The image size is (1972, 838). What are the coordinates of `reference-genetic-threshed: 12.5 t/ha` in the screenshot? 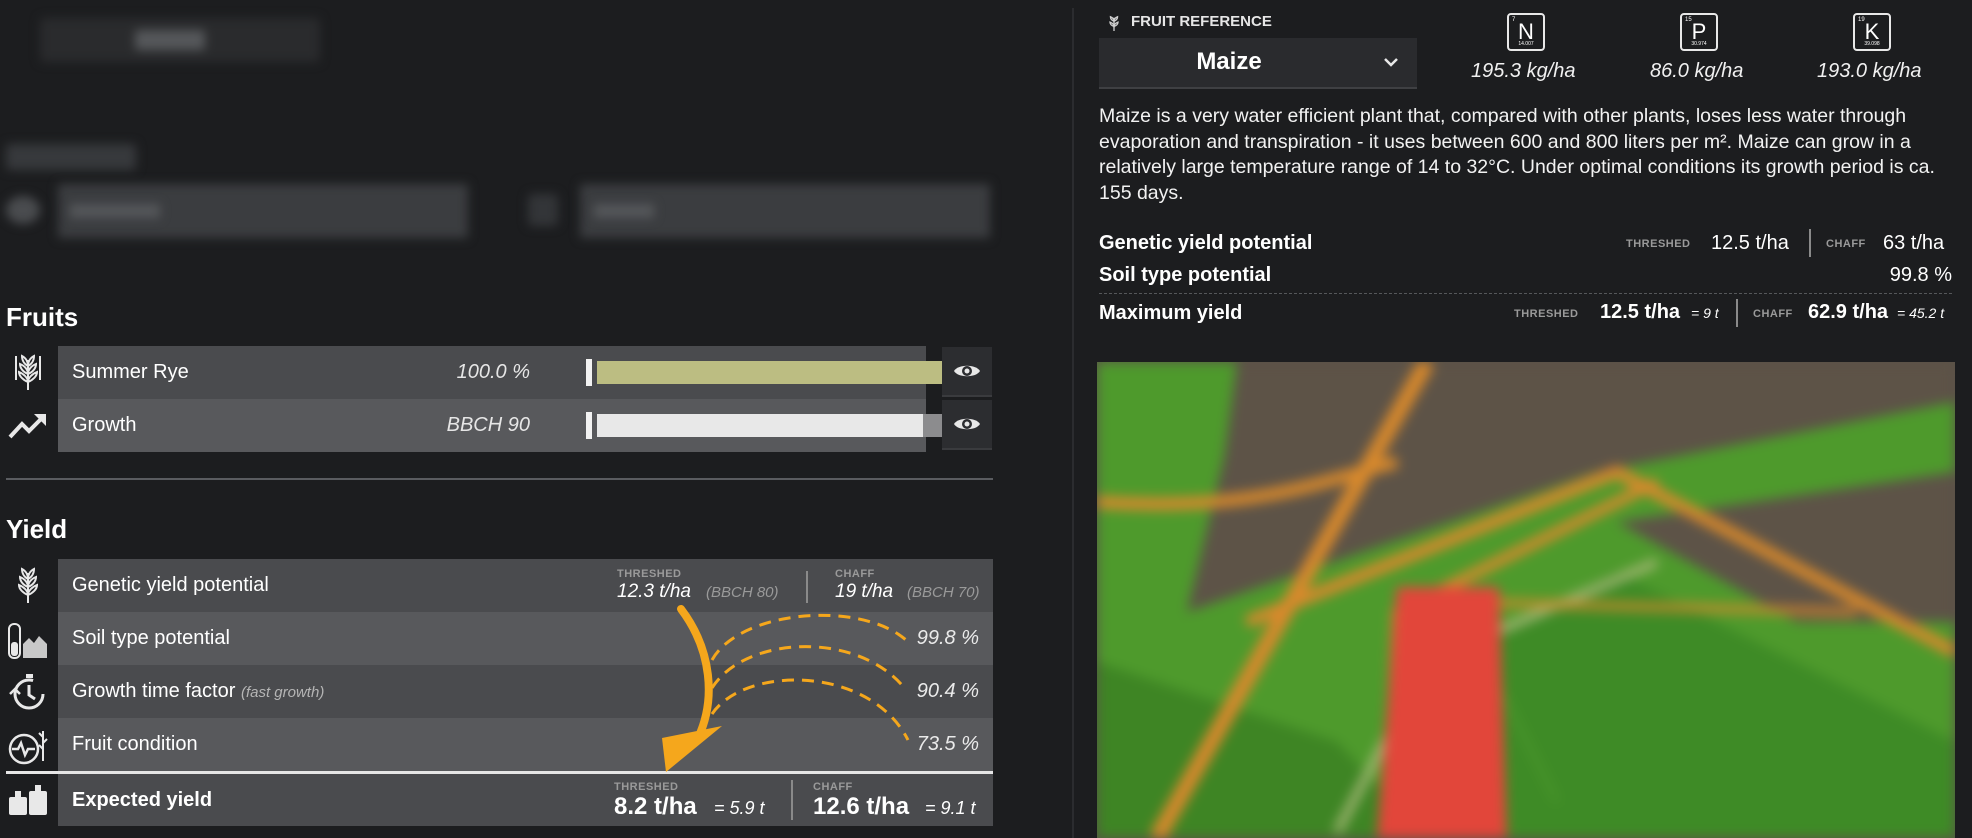 It's located at (1750, 243).